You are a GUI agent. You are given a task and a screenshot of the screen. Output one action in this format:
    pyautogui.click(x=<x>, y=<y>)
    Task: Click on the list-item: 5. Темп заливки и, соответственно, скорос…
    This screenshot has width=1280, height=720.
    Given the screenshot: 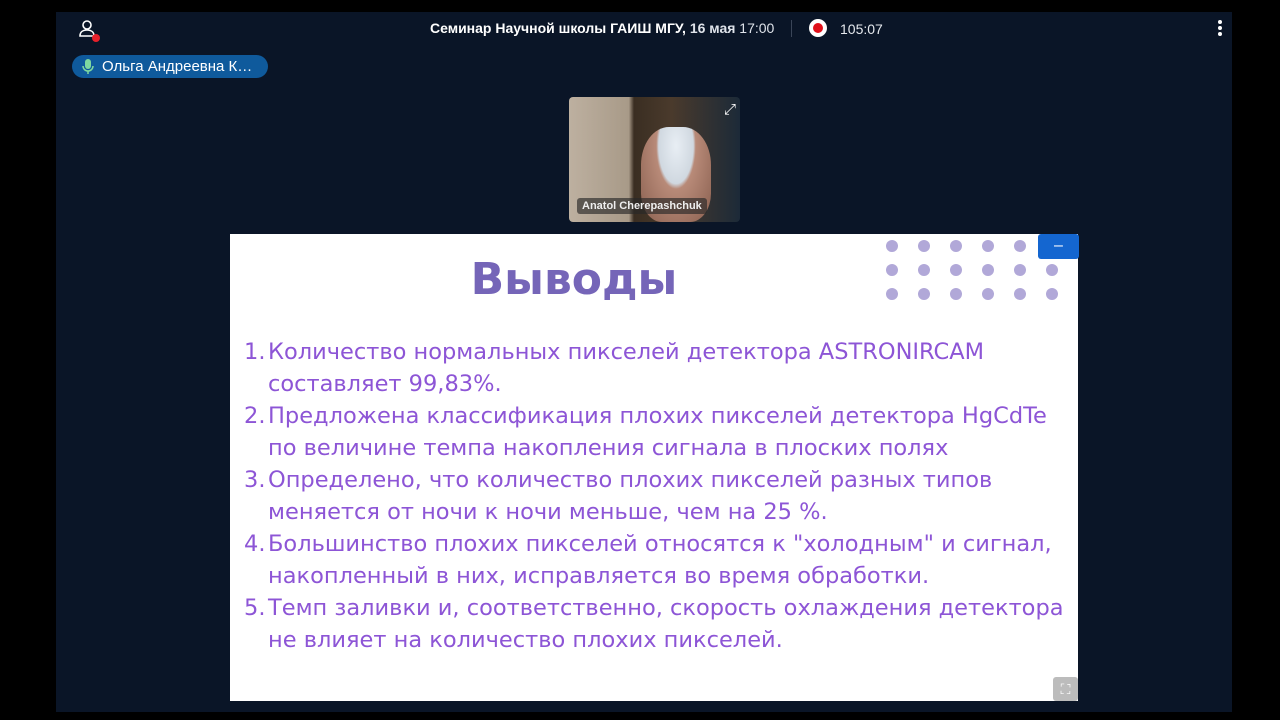 What is the action you would take?
    pyautogui.click(x=659, y=624)
    